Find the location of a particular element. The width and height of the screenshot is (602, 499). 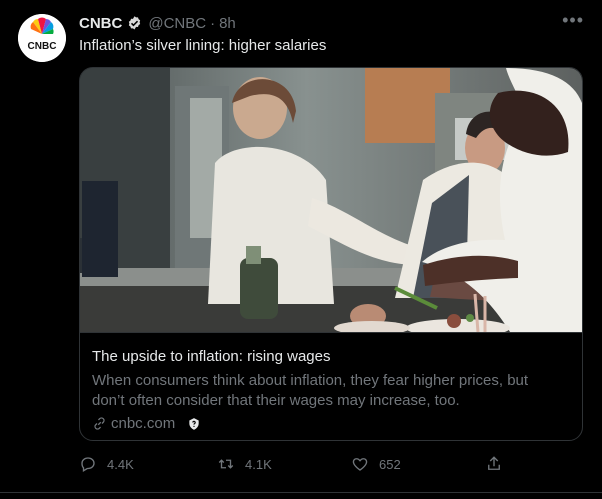

more-options-icon: ••• is located at coordinates (573, 20).